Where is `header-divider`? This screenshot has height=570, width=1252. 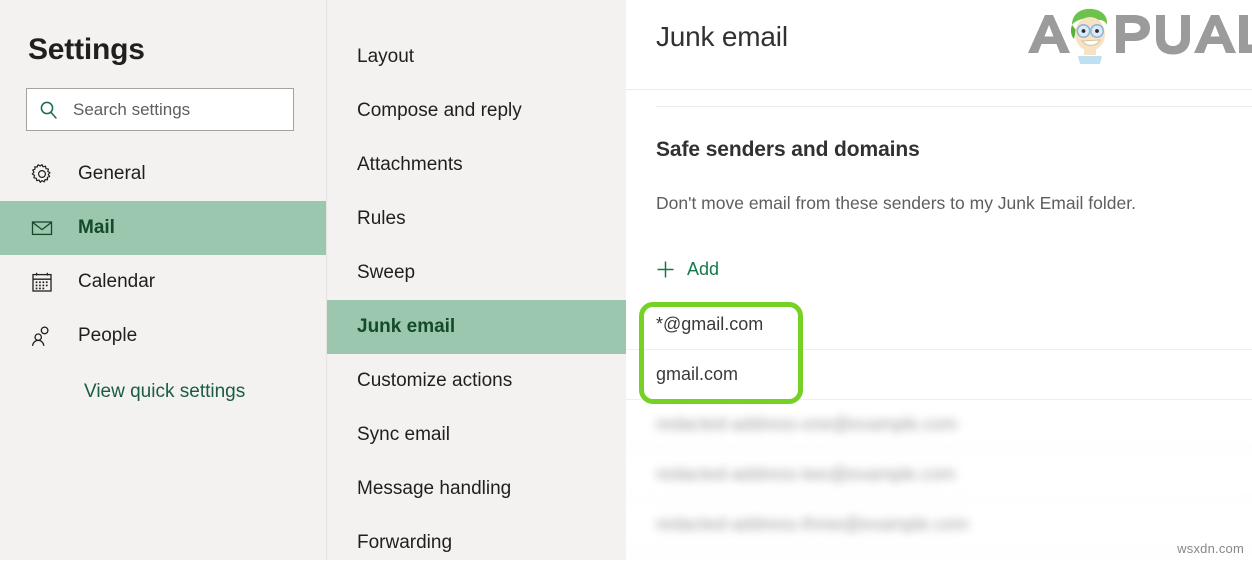 header-divider is located at coordinates (954, 106).